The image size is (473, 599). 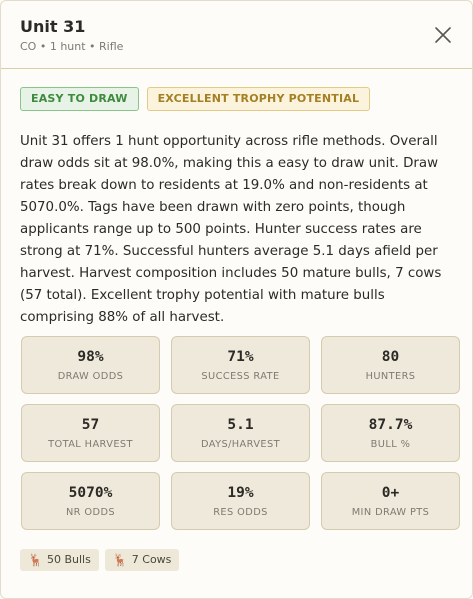 I want to click on stat-nr-odds: 5070% NR ODDS, so click(x=90, y=501).